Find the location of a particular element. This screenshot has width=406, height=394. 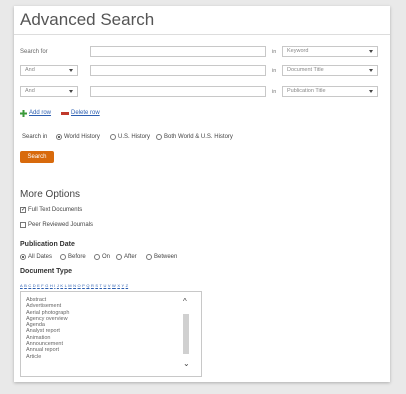

radio-us-history-label: U.S. History is located at coordinates (134, 137).